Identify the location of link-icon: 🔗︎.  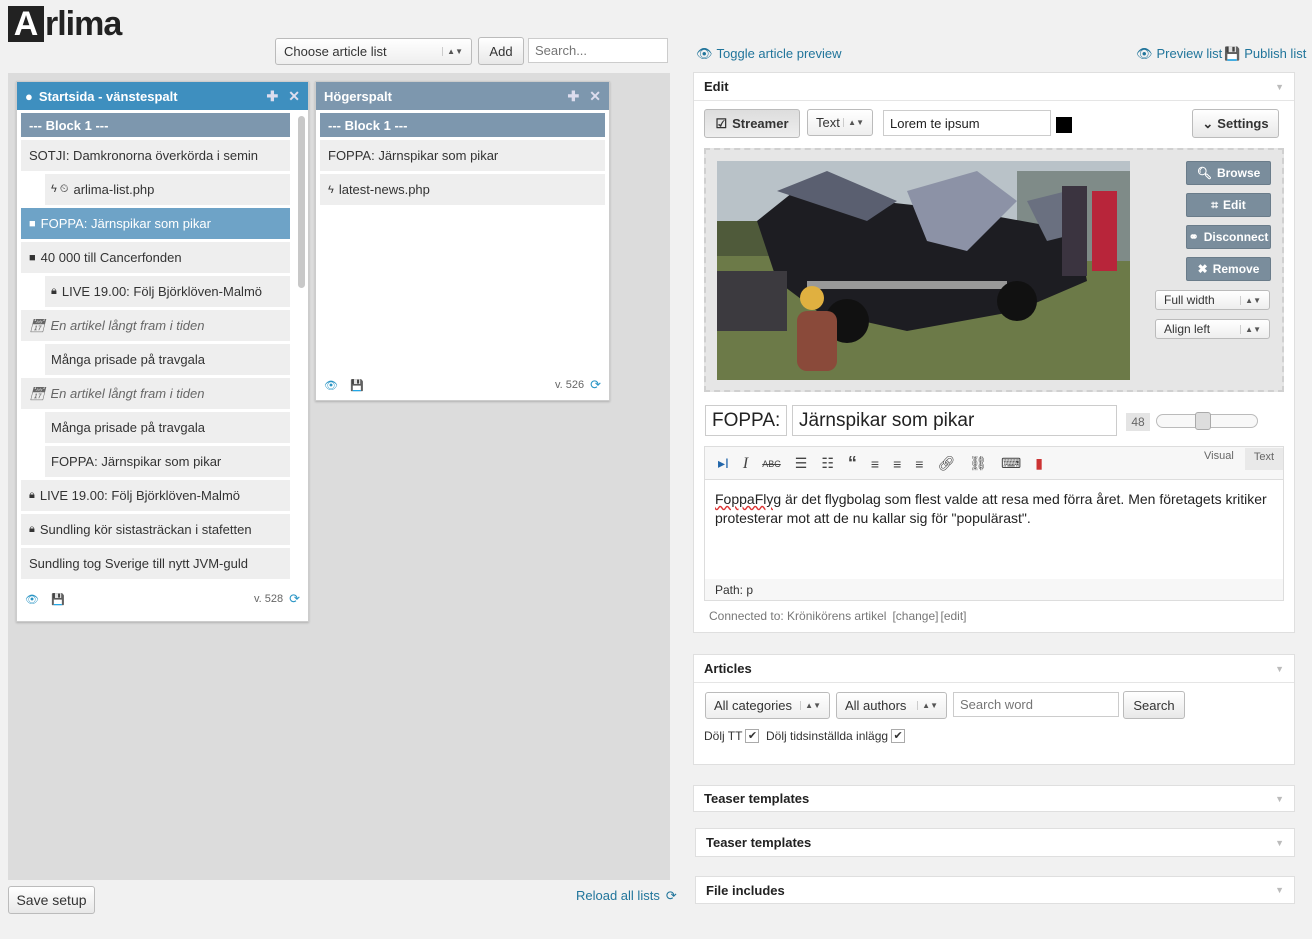
(946, 463).